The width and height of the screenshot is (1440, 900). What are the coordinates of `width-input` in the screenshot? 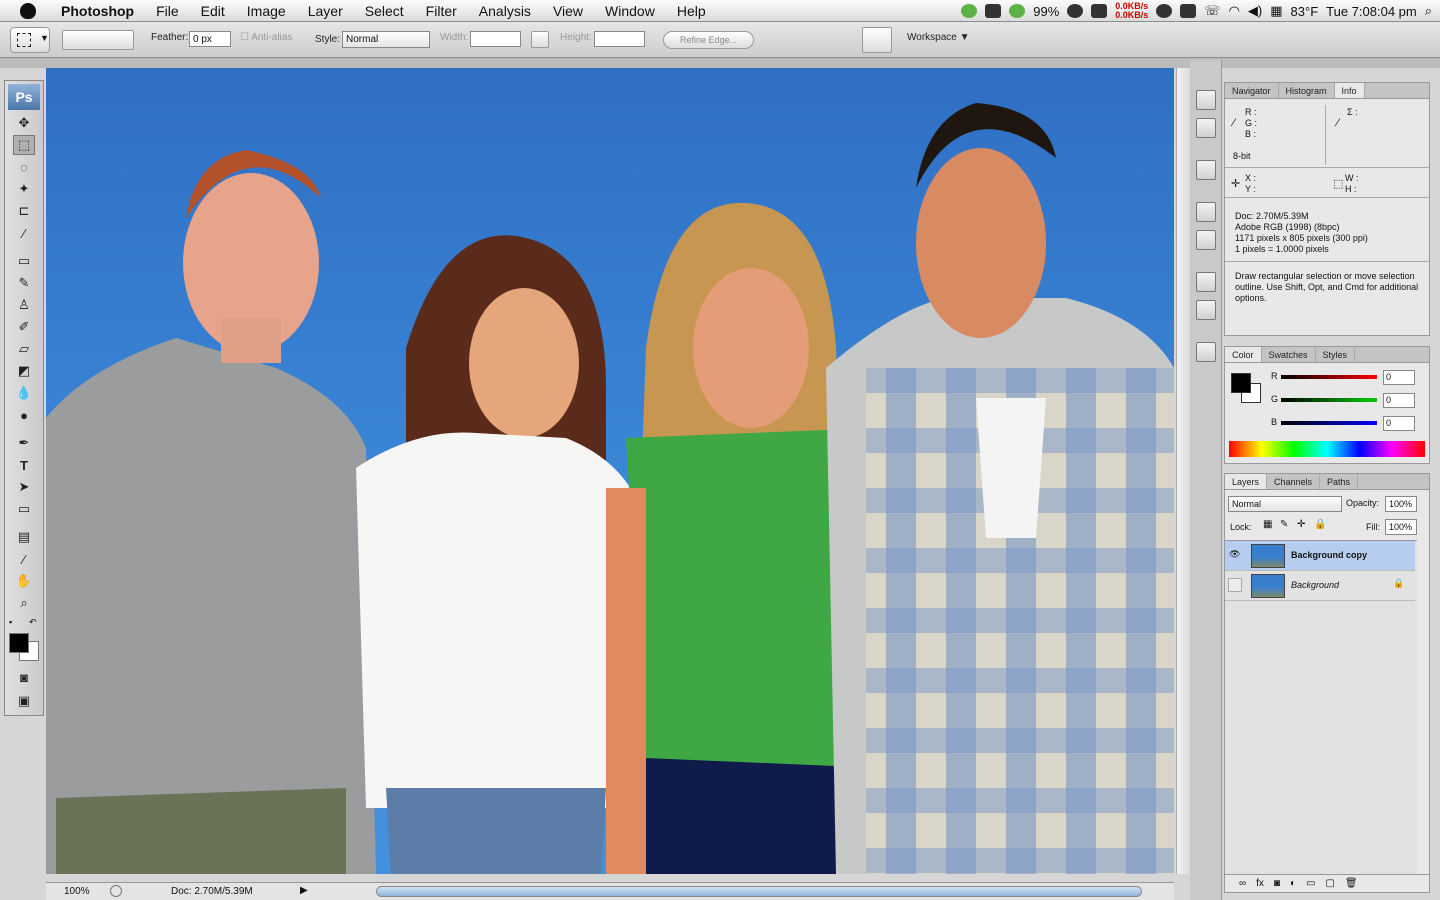 It's located at (495, 39).